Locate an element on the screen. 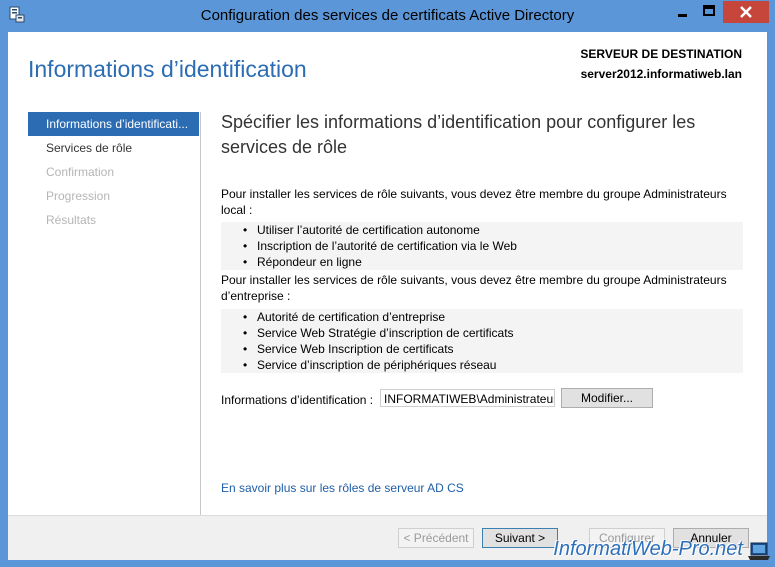  list-item: Autorité de certification d’entreprise is located at coordinates (482, 317).